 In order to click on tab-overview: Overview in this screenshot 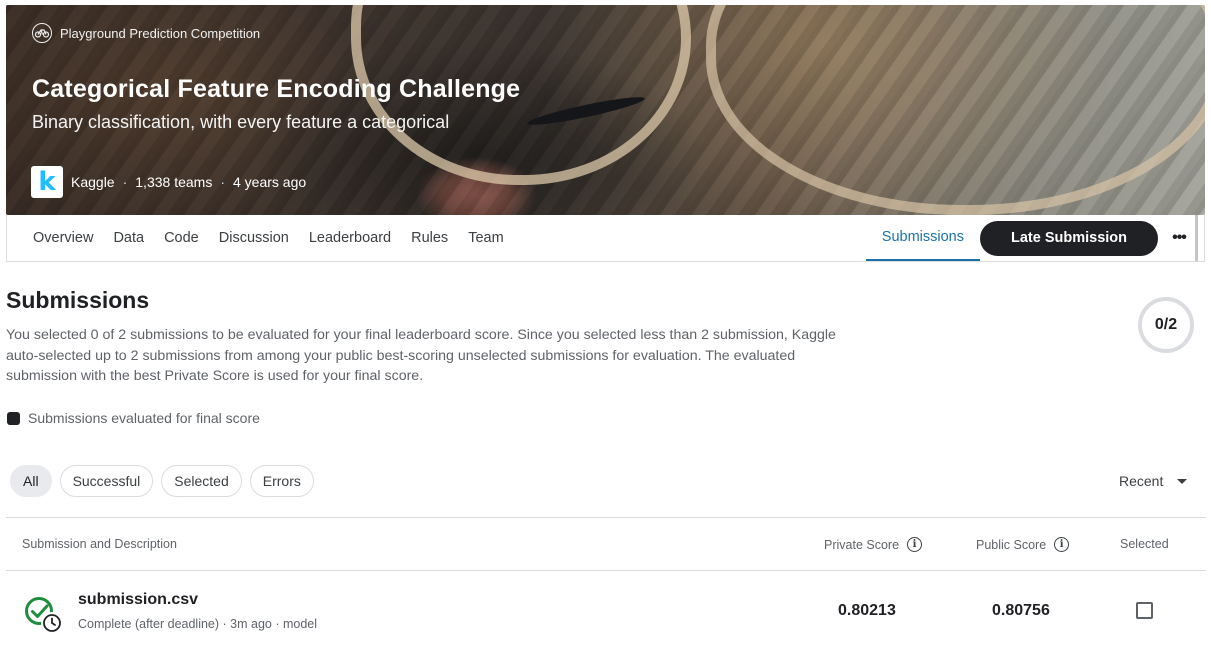, I will do `click(63, 238)`.